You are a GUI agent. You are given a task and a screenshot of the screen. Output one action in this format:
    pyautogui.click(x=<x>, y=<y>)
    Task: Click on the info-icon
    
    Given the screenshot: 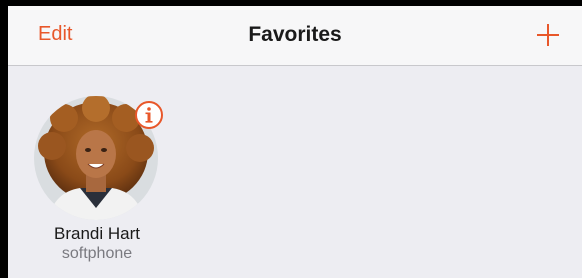 What is the action you would take?
    pyautogui.click(x=149, y=115)
    